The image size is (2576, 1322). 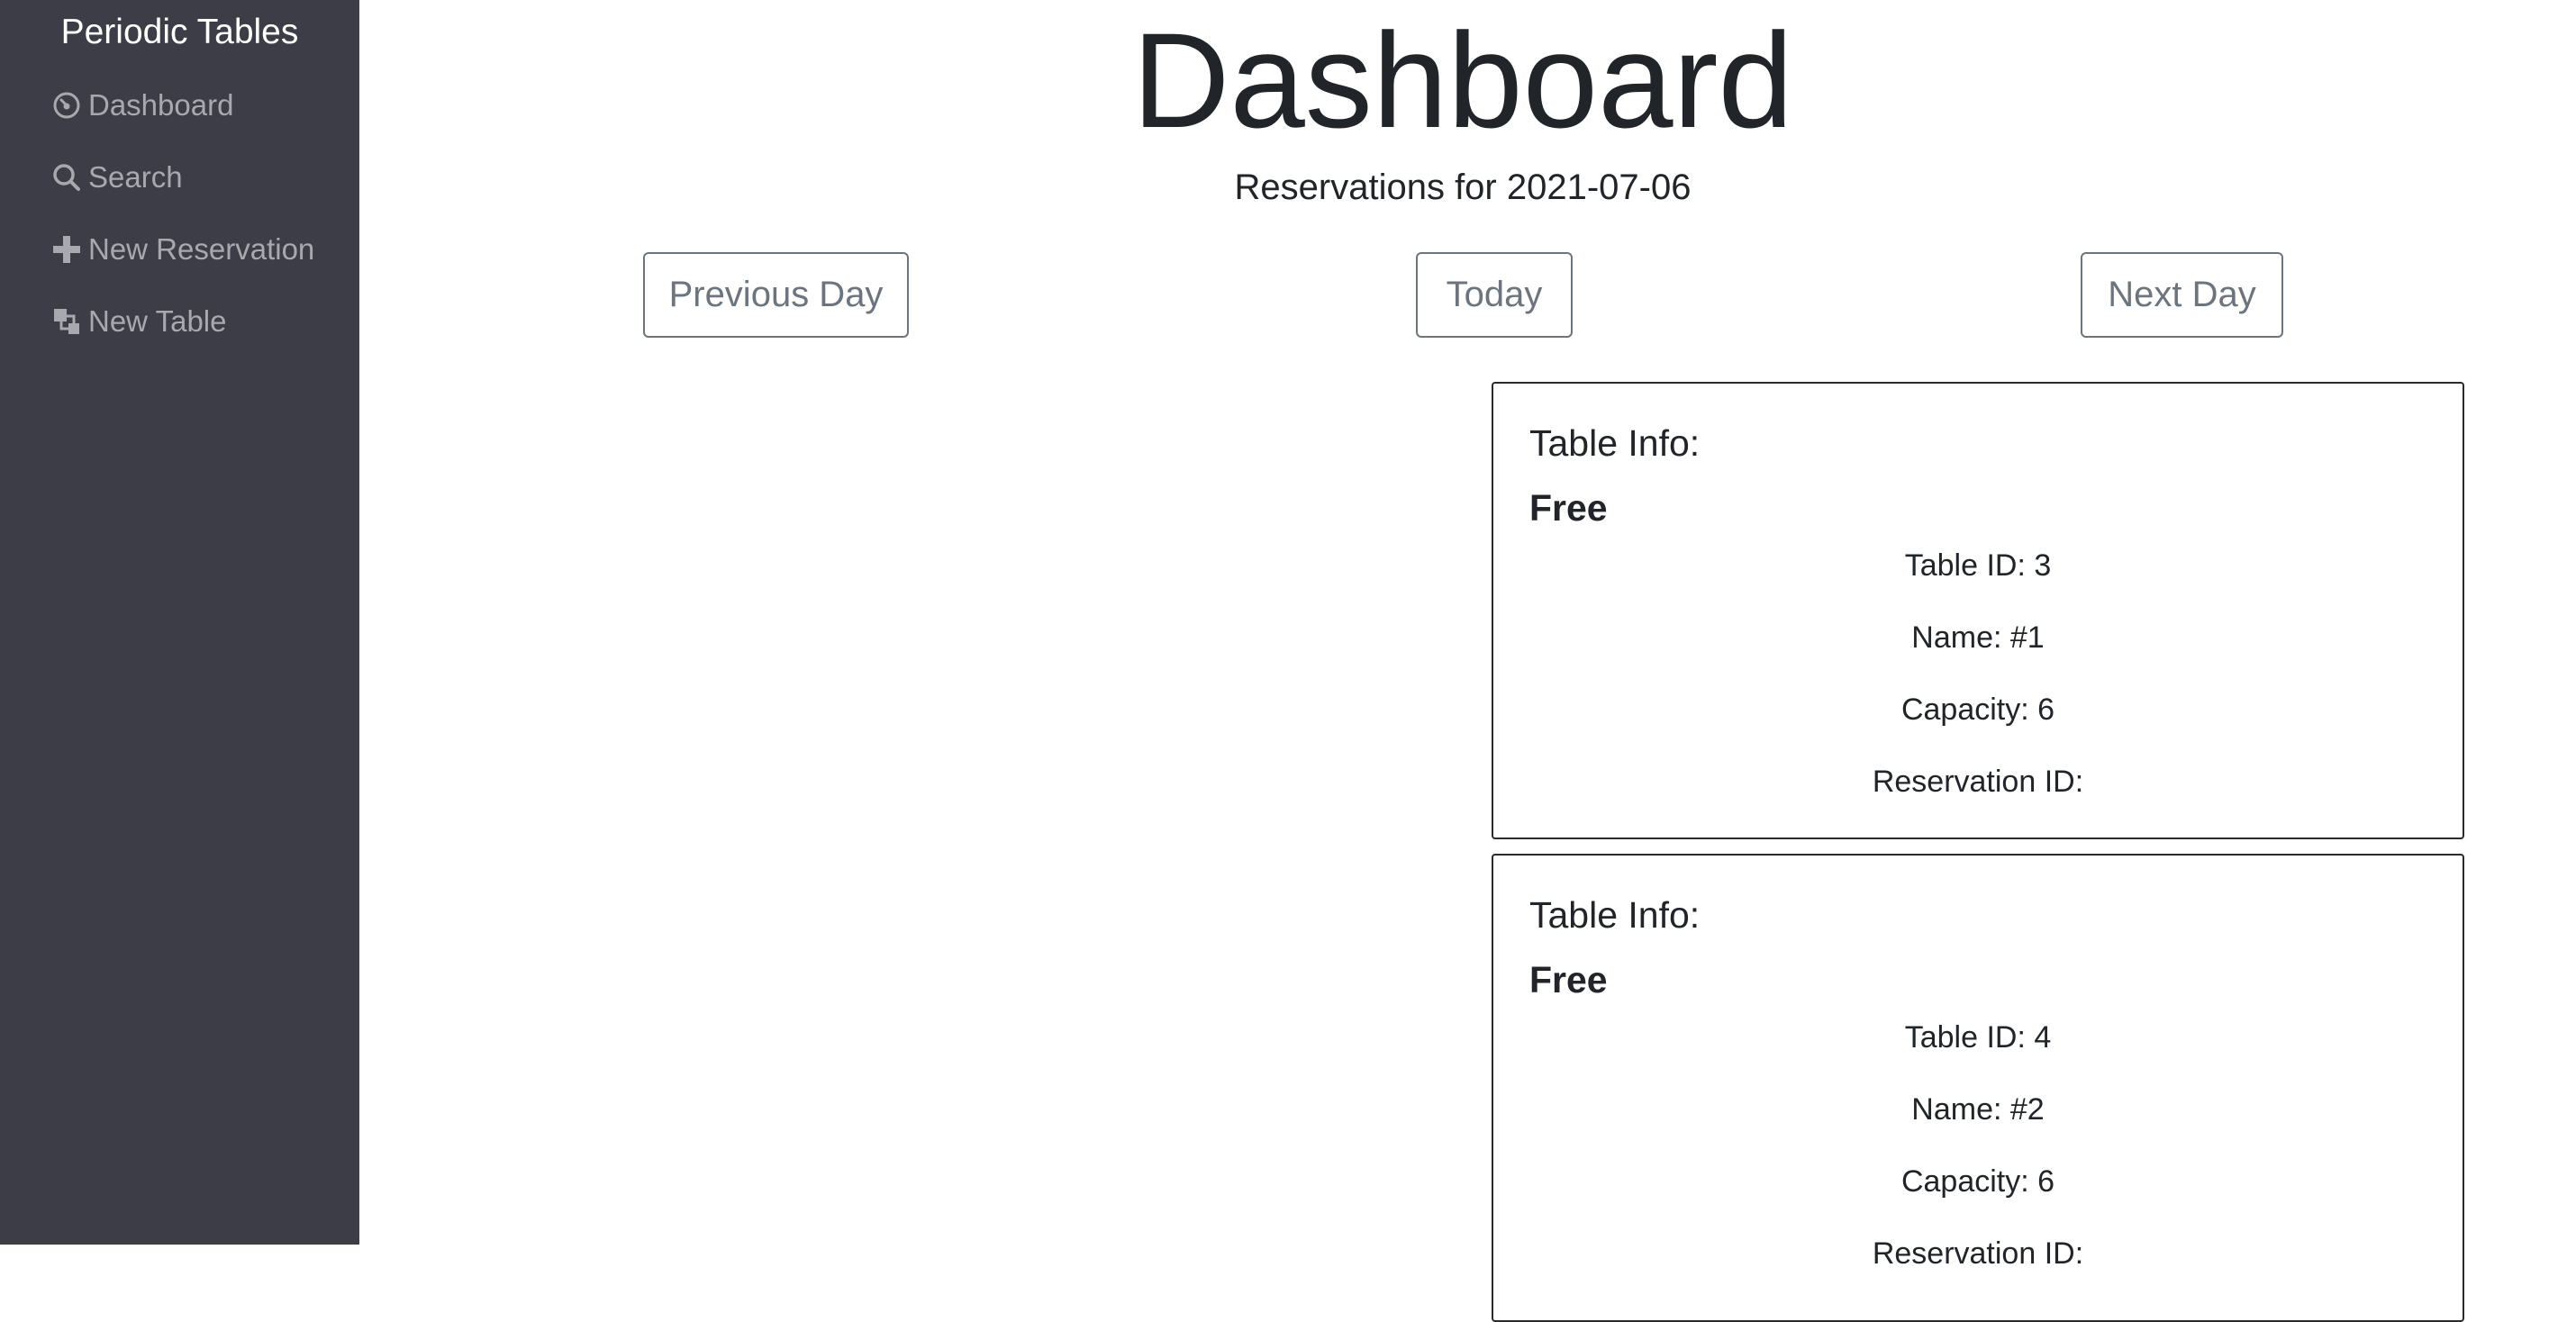 What do you see at coordinates (1978, 637) in the screenshot?
I see `table-name: Name: #1` at bounding box center [1978, 637].